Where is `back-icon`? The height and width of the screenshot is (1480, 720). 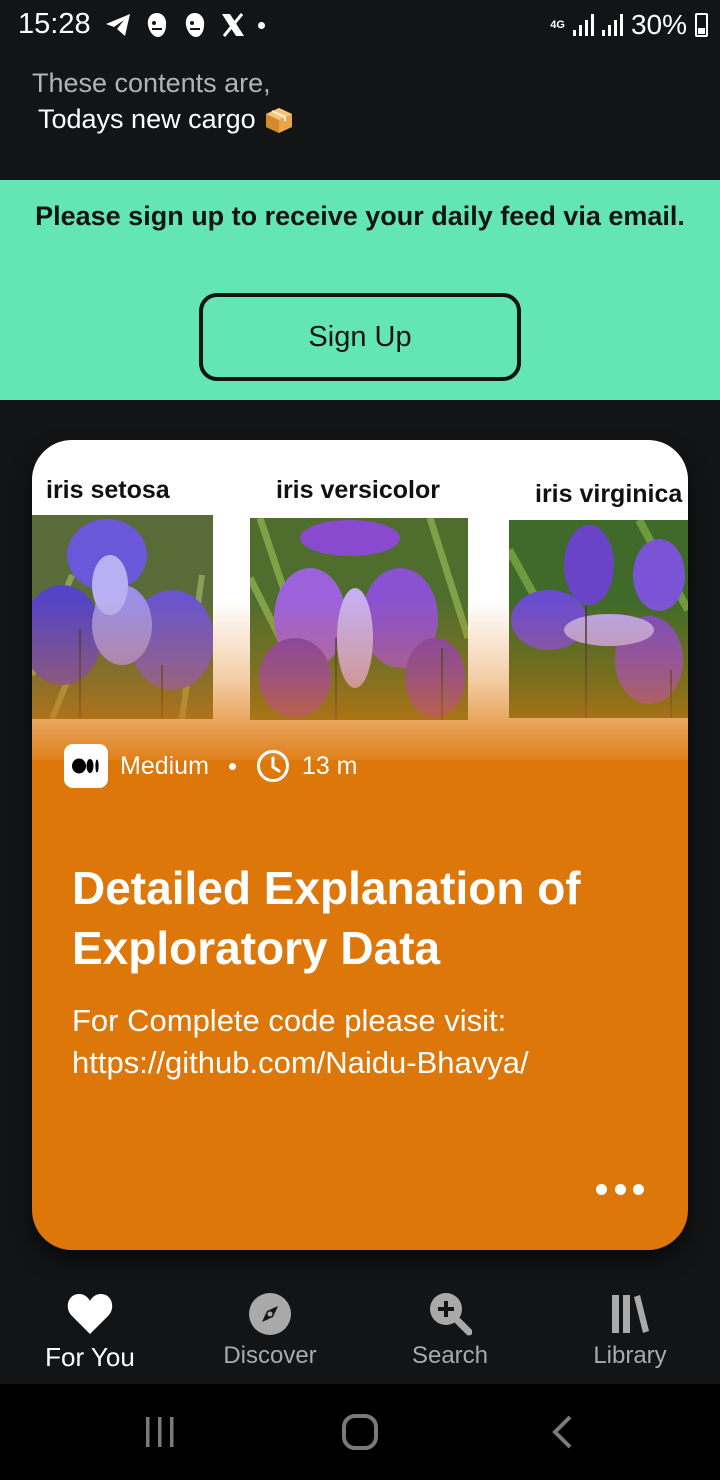 back-icon is located at coordinates (562, 1432).